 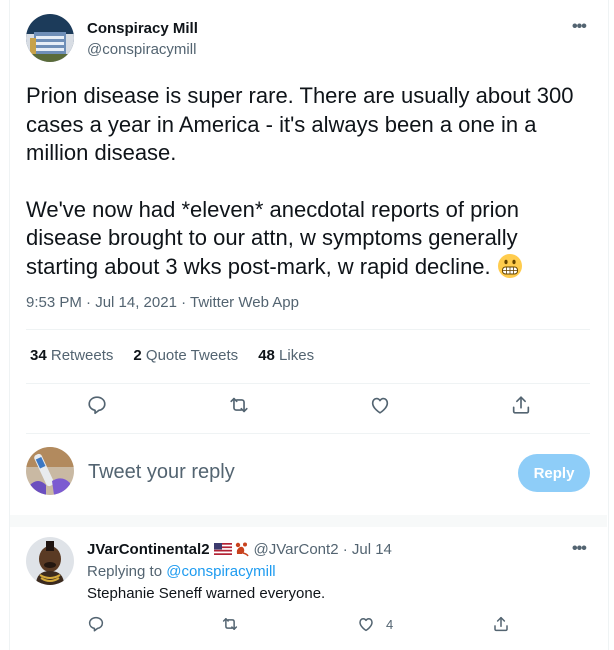 I want to click on reply-author-avatar, so click(x=50, y=561).